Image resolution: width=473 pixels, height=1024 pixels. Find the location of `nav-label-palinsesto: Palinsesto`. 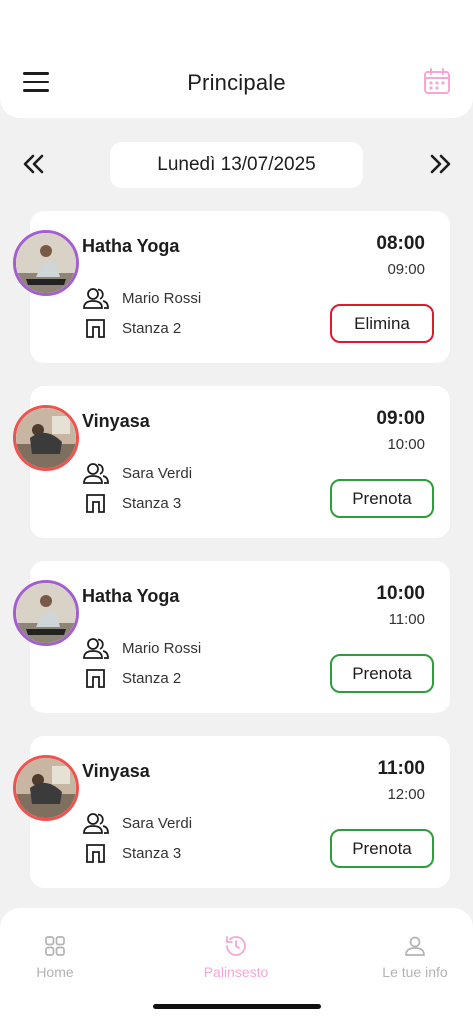

nav-label-palinsesto: Palinsesto is located at coordinates (236, 972).